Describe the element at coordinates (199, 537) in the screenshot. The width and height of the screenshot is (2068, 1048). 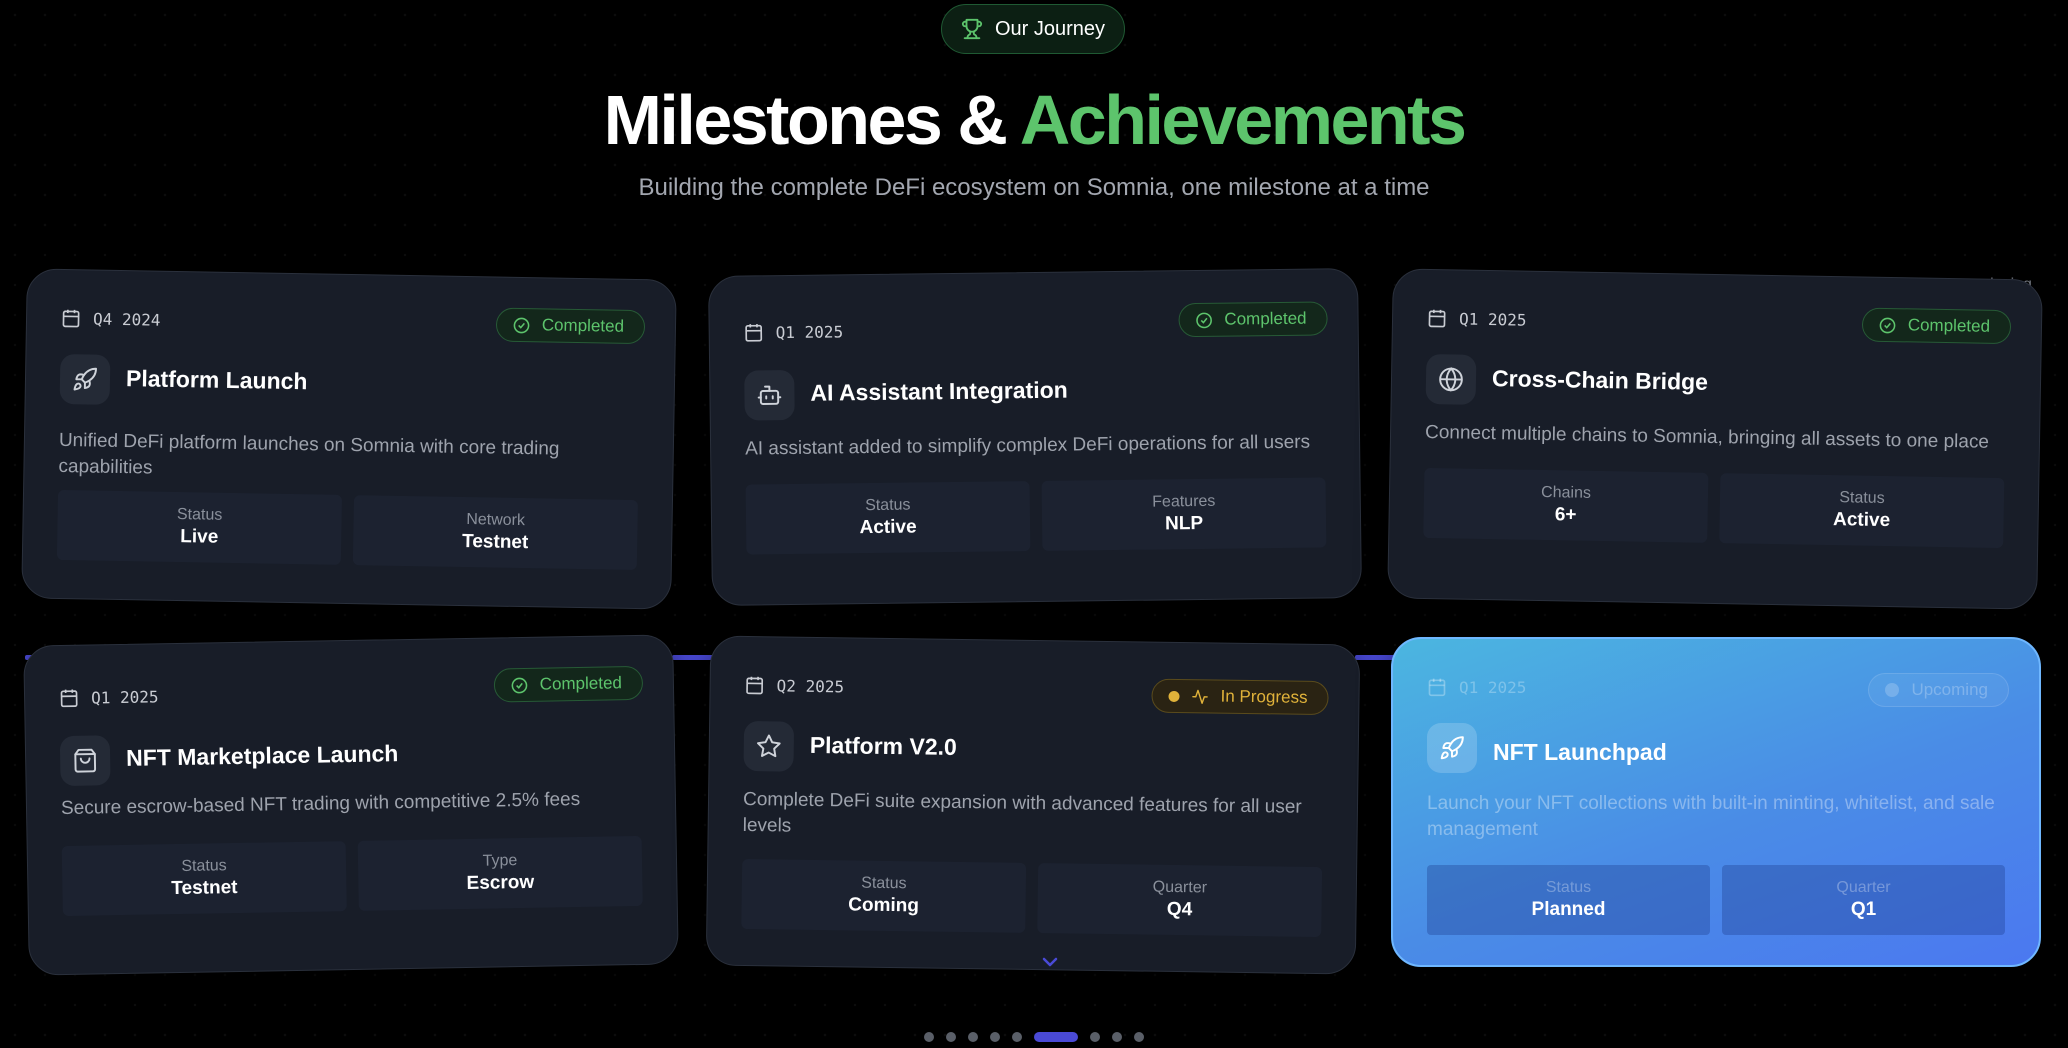
I see `stat-value: Live` at that location.